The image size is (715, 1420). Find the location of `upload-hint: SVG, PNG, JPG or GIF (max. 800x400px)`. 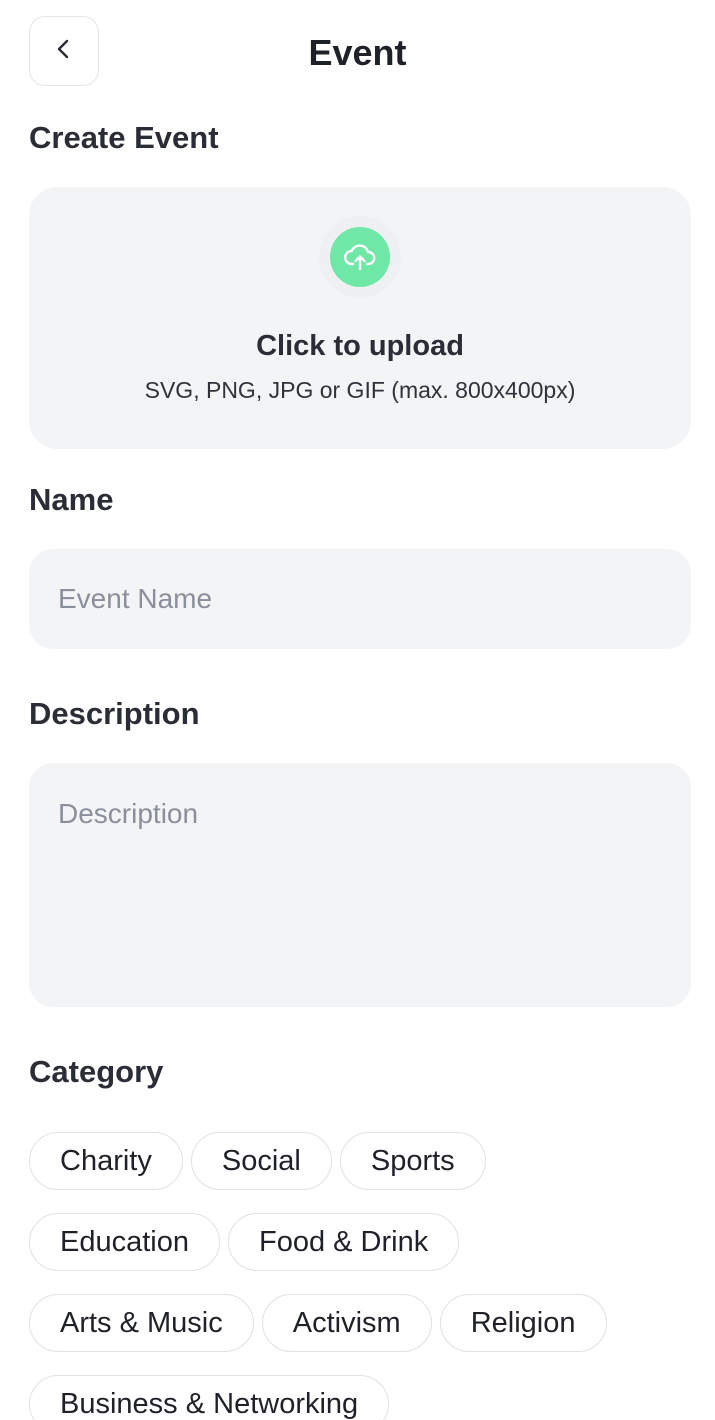

upload-hint: SVG, PNG, JPG or GIF (max. 800x400px) is located at coordinates (360, 390).